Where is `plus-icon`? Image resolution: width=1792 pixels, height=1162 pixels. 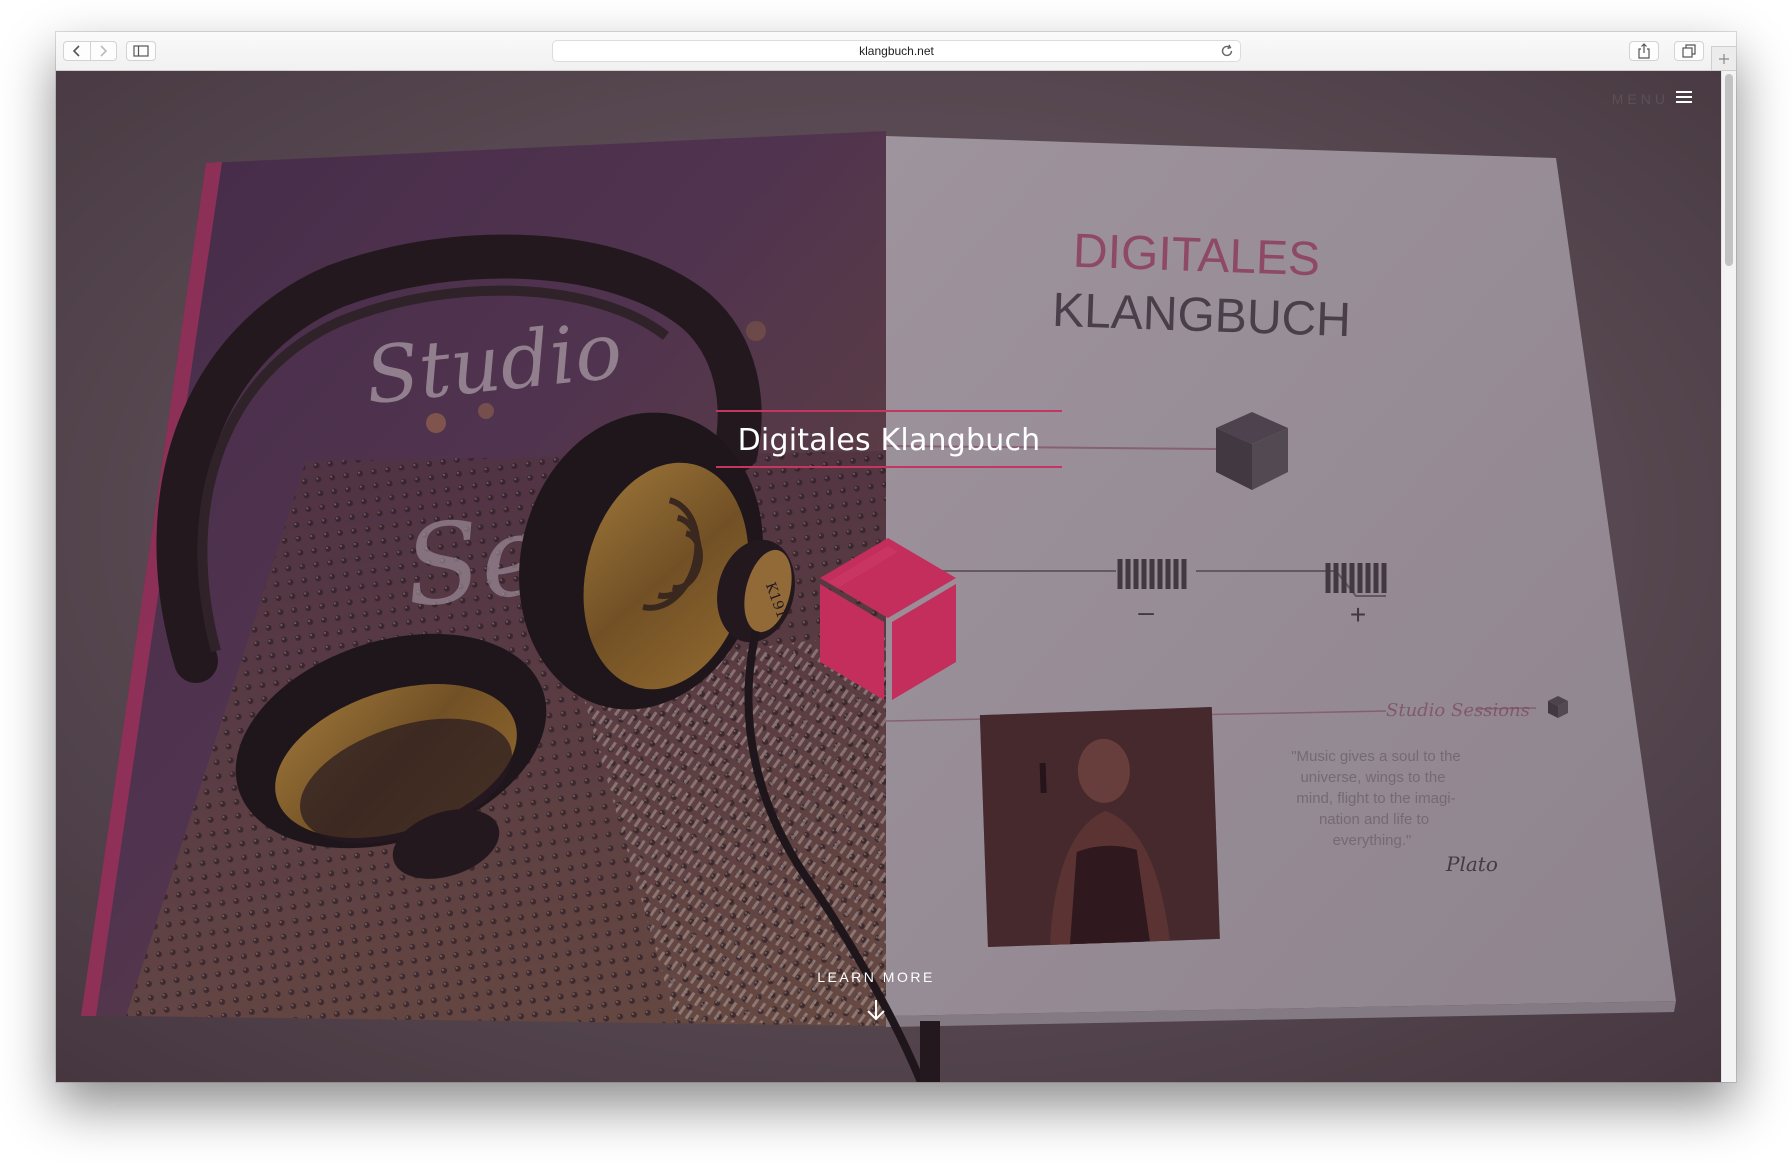
plus-icon is located at coordinates (1724, 58).